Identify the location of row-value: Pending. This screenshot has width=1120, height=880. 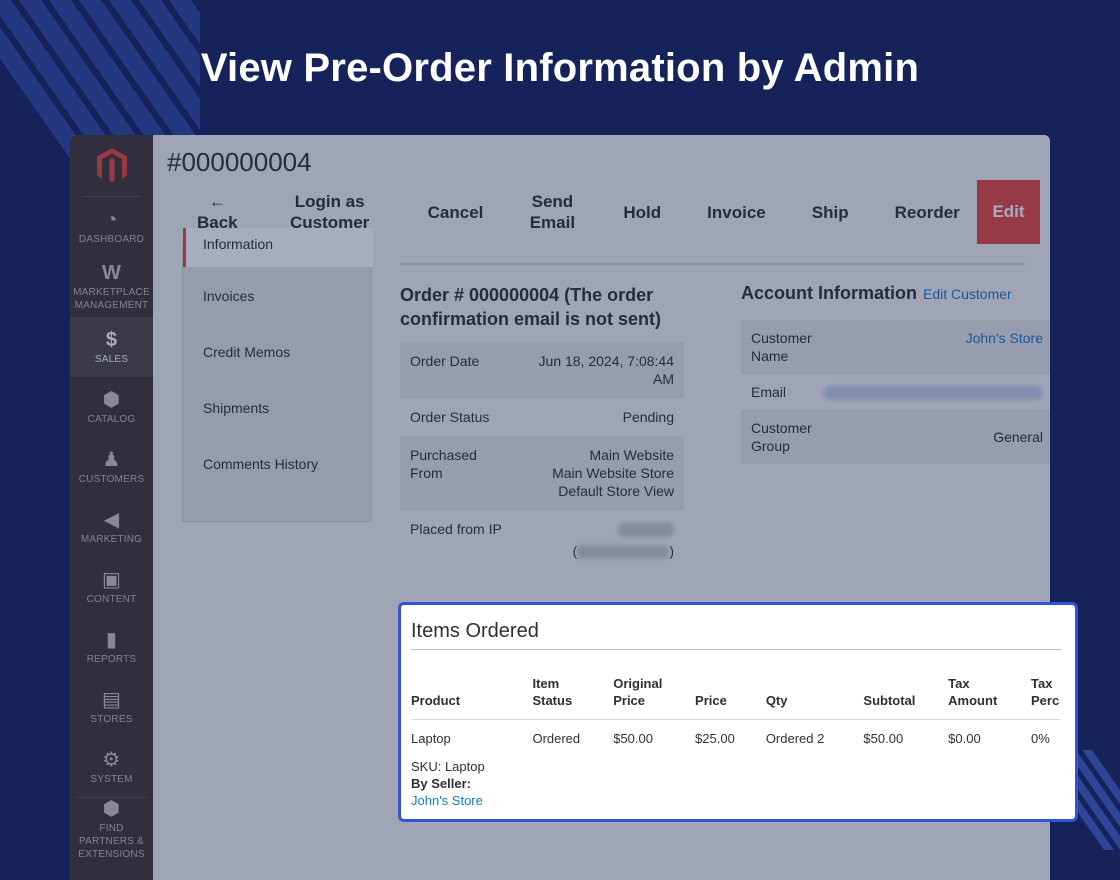
(648, 417).